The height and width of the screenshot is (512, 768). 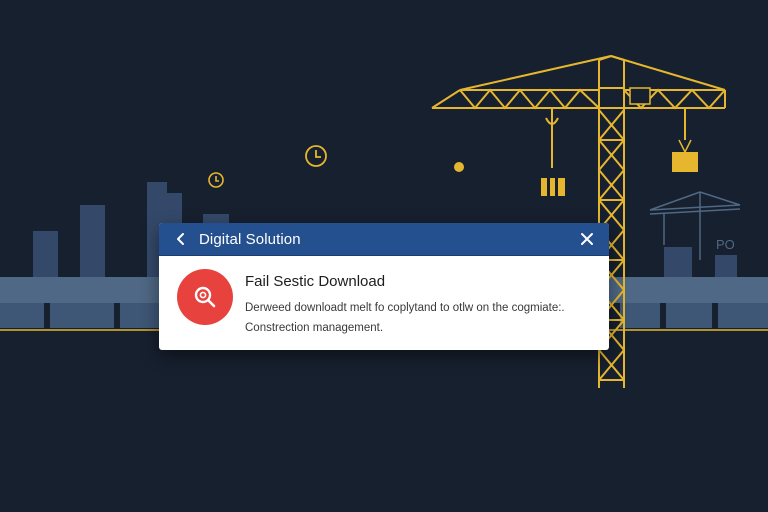 I want to click on message-title: Fail Sestic Download, so click(x=315, y=281).